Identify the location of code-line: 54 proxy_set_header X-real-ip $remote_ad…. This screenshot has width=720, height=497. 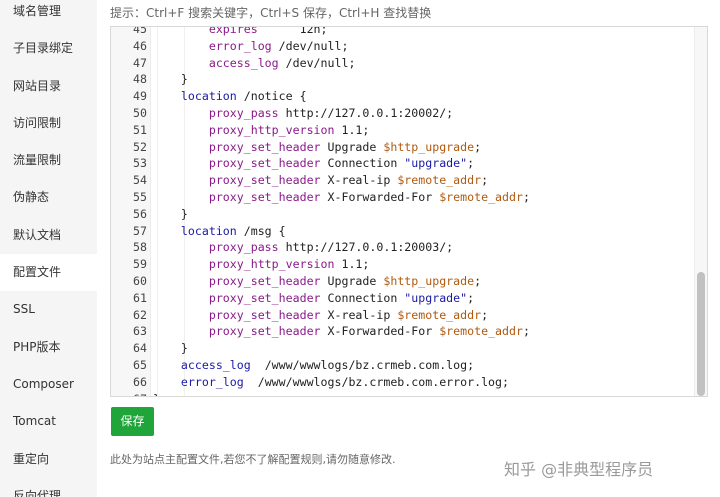
(409, 180).